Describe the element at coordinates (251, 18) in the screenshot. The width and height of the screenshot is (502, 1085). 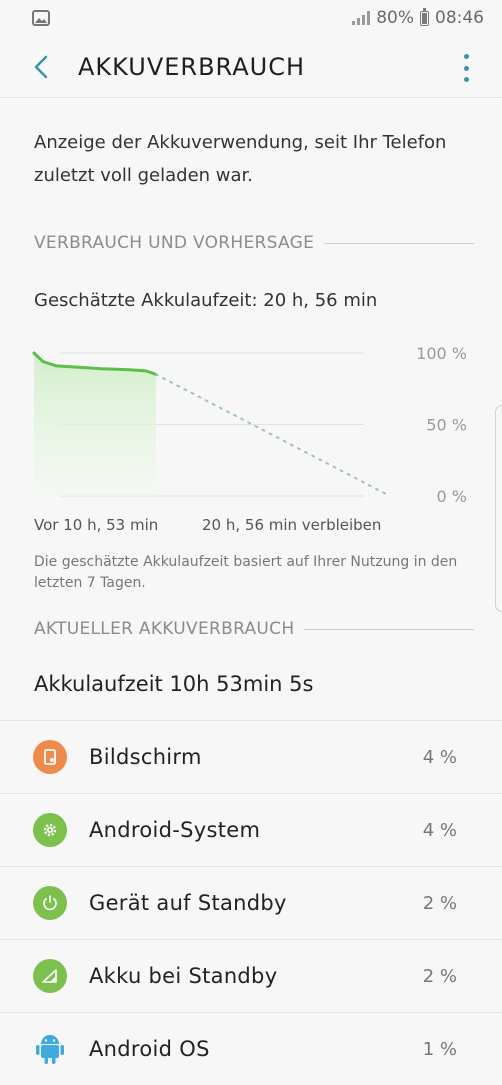
I see `status-bar: 80% 08:46` at that location.